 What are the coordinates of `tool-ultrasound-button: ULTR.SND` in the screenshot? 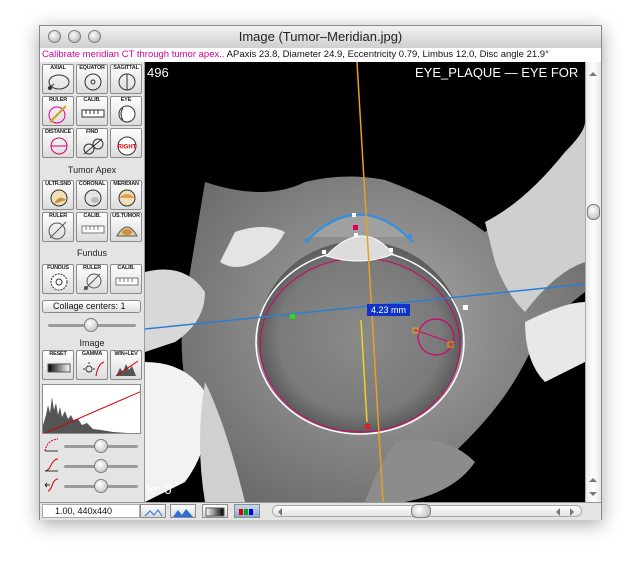 It's located at (58, 195).